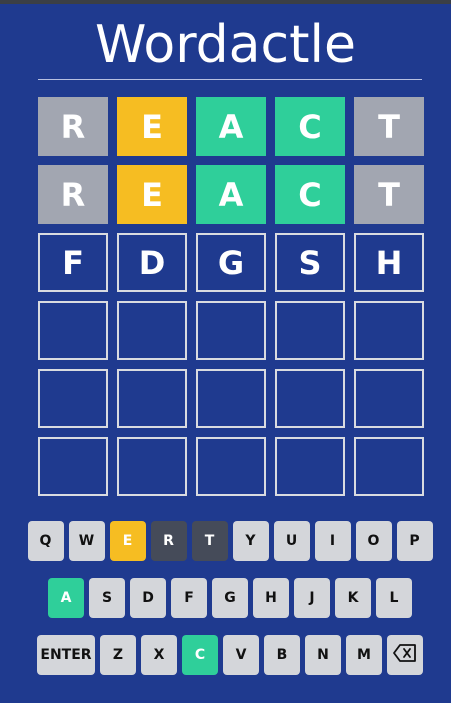  What do you see at coordinates (310, 262) in the screenshot?
I see `board-tile: S` at bounding box center [310, 262].